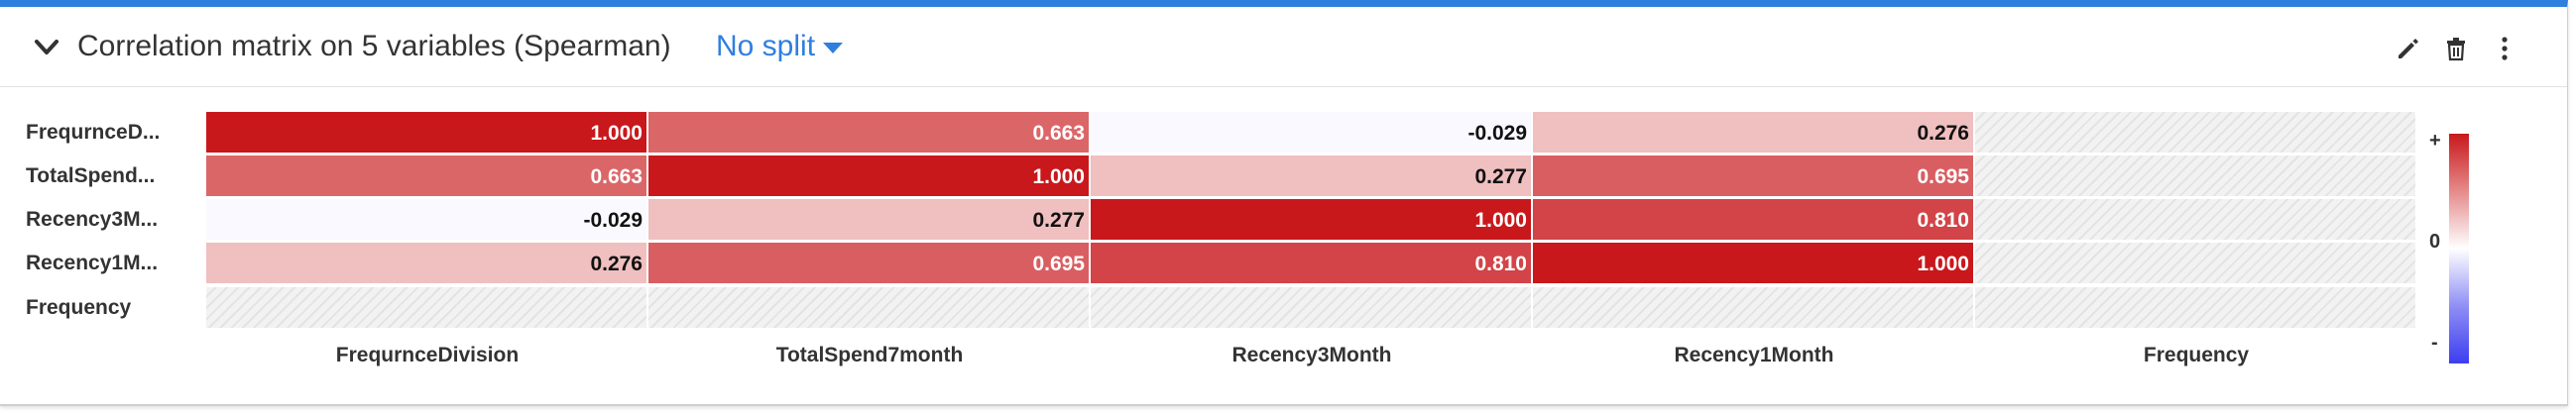  Describe the element at coordinates (2434, 343) in the screenshot. I see `legend-minus-label: -` at that location.